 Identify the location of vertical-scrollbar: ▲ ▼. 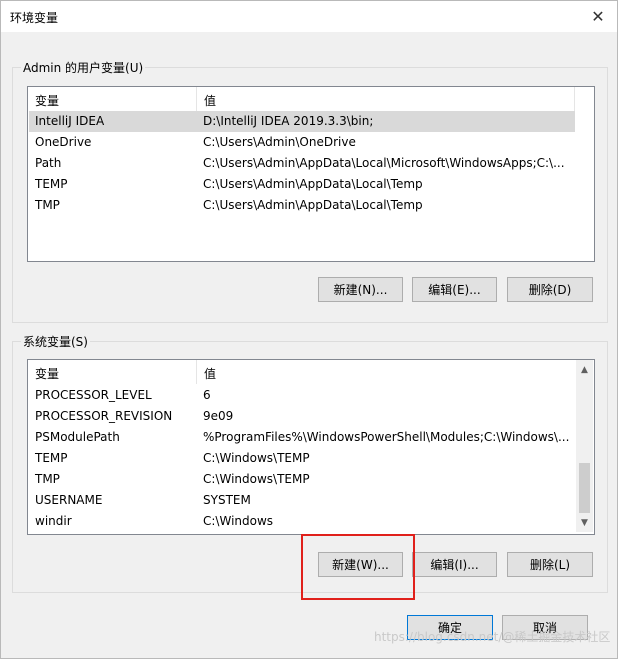
(584, 446).